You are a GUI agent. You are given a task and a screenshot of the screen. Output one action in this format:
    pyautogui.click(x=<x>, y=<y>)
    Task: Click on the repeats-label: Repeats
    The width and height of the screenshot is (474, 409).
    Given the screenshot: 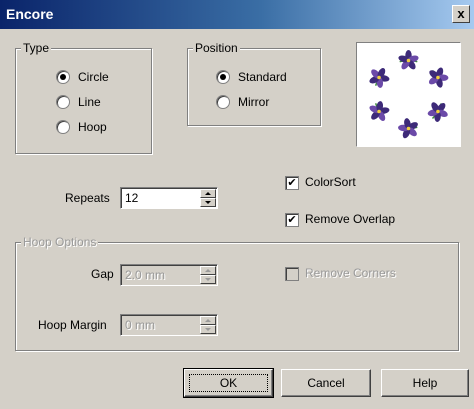 What is the action you would take?
    pyautogui.click(x=87, y=198)
    